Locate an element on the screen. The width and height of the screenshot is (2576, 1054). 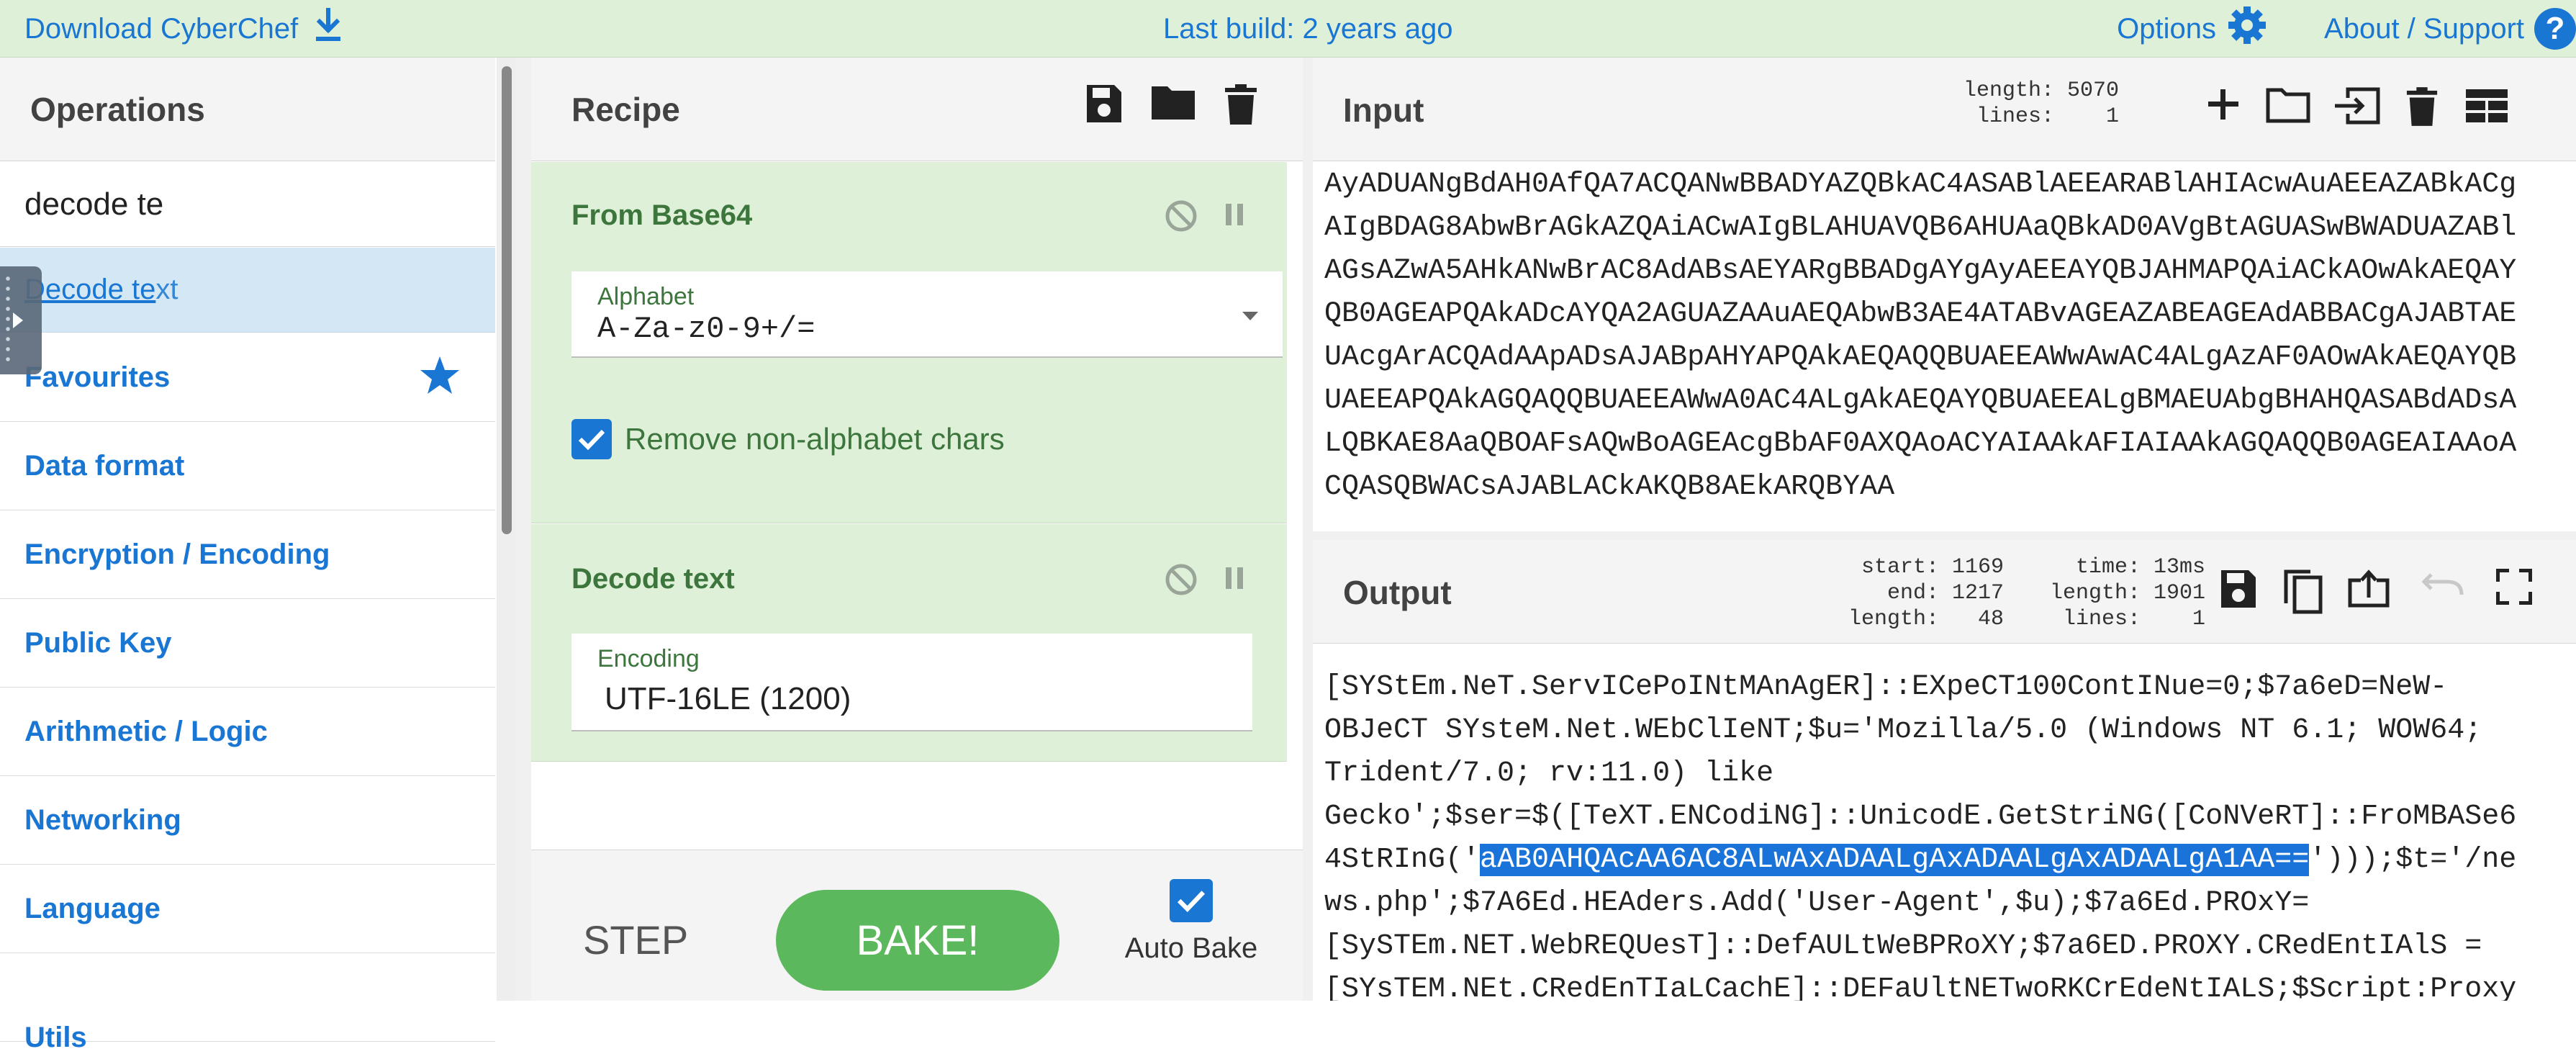
category-label: Encryption / Encoding is located at coordinates (177, 555).